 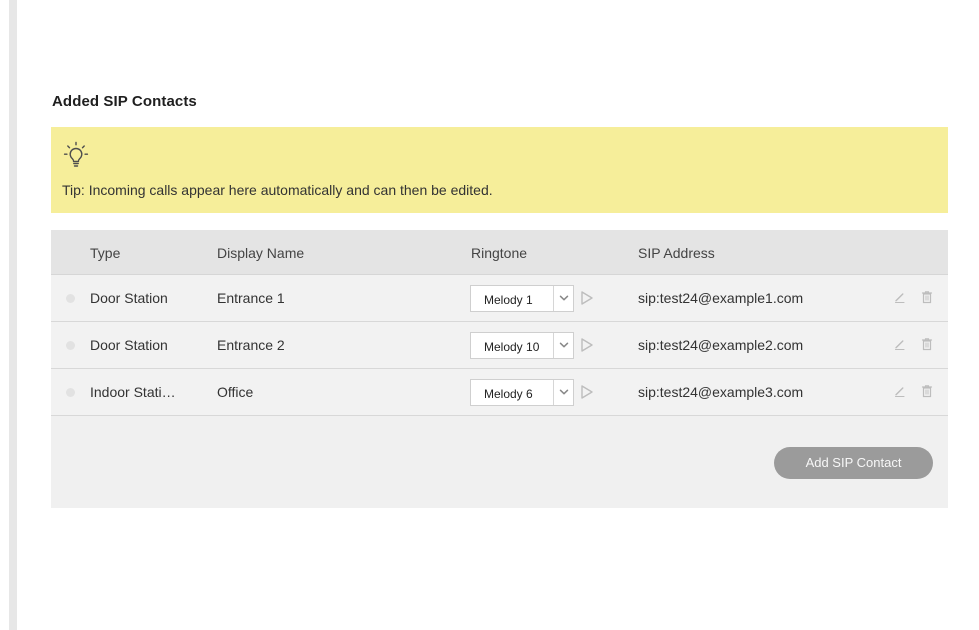 I want to click on sip-address-cell: sip:test24@example1.com, so click(x=721, y=298).